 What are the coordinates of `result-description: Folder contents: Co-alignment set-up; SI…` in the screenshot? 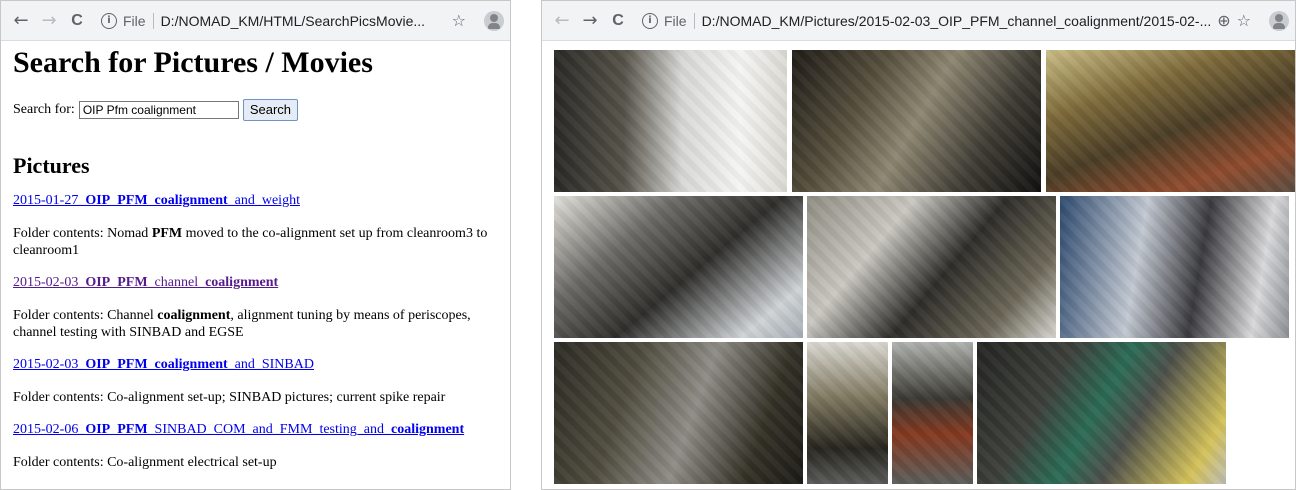 It's located at (255, 397).